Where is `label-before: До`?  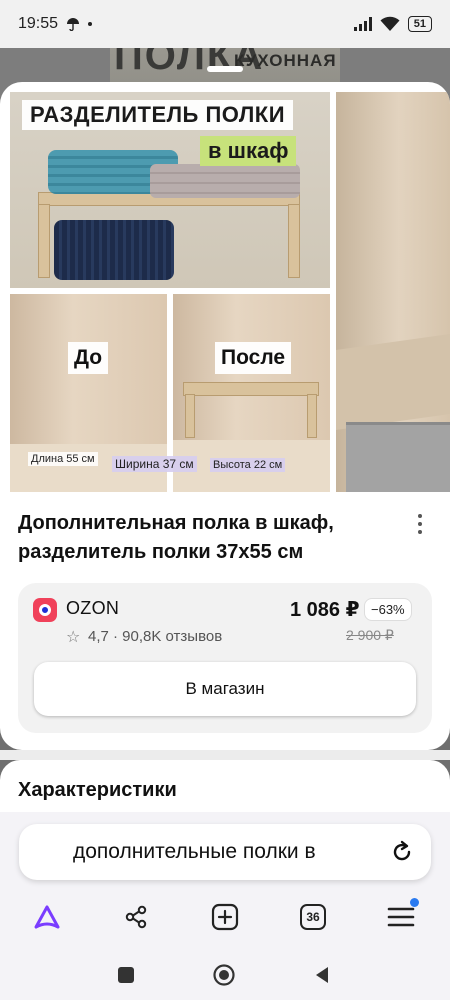
label-before: До is located at coordinates (88, 358).